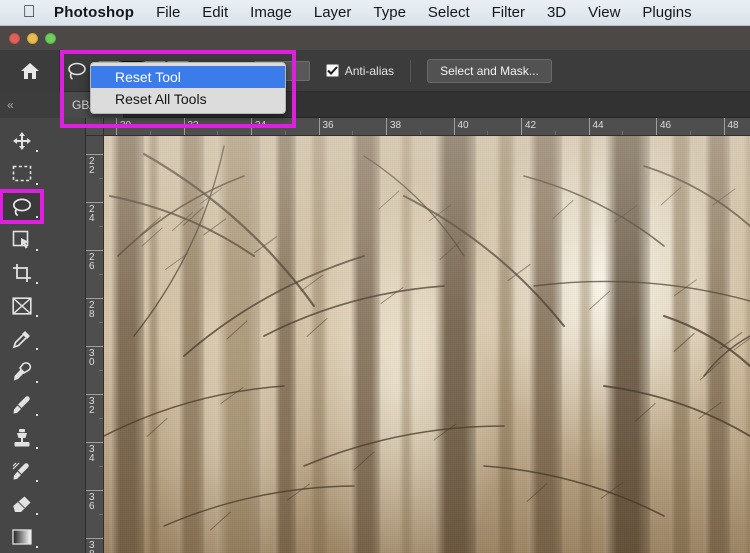 Image resolution: width=750 pixels, height=553 pixels. Describe the element at coordinates (427, 127) in the screenshot. I see `horizontal-ruler: 30 32 34 36 38 40 42 44 46 48` at that location.